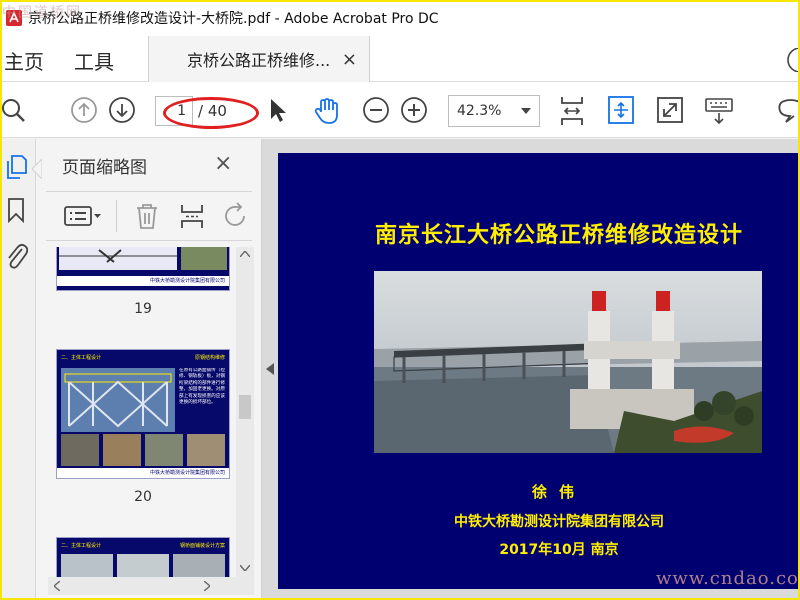 Image resolution: width=800 pixels, height=600 pixels. Describe the element at coordinates (788, 110) in the screenshot. I see `comment-icon` at that location.